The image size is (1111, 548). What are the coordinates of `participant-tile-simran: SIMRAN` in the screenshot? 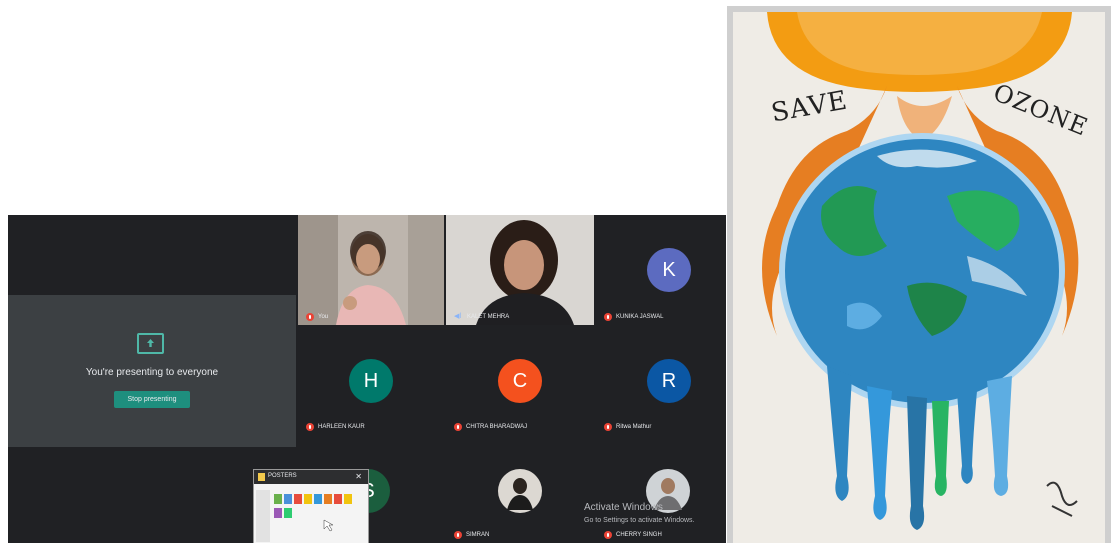 It's located at (520, 489).